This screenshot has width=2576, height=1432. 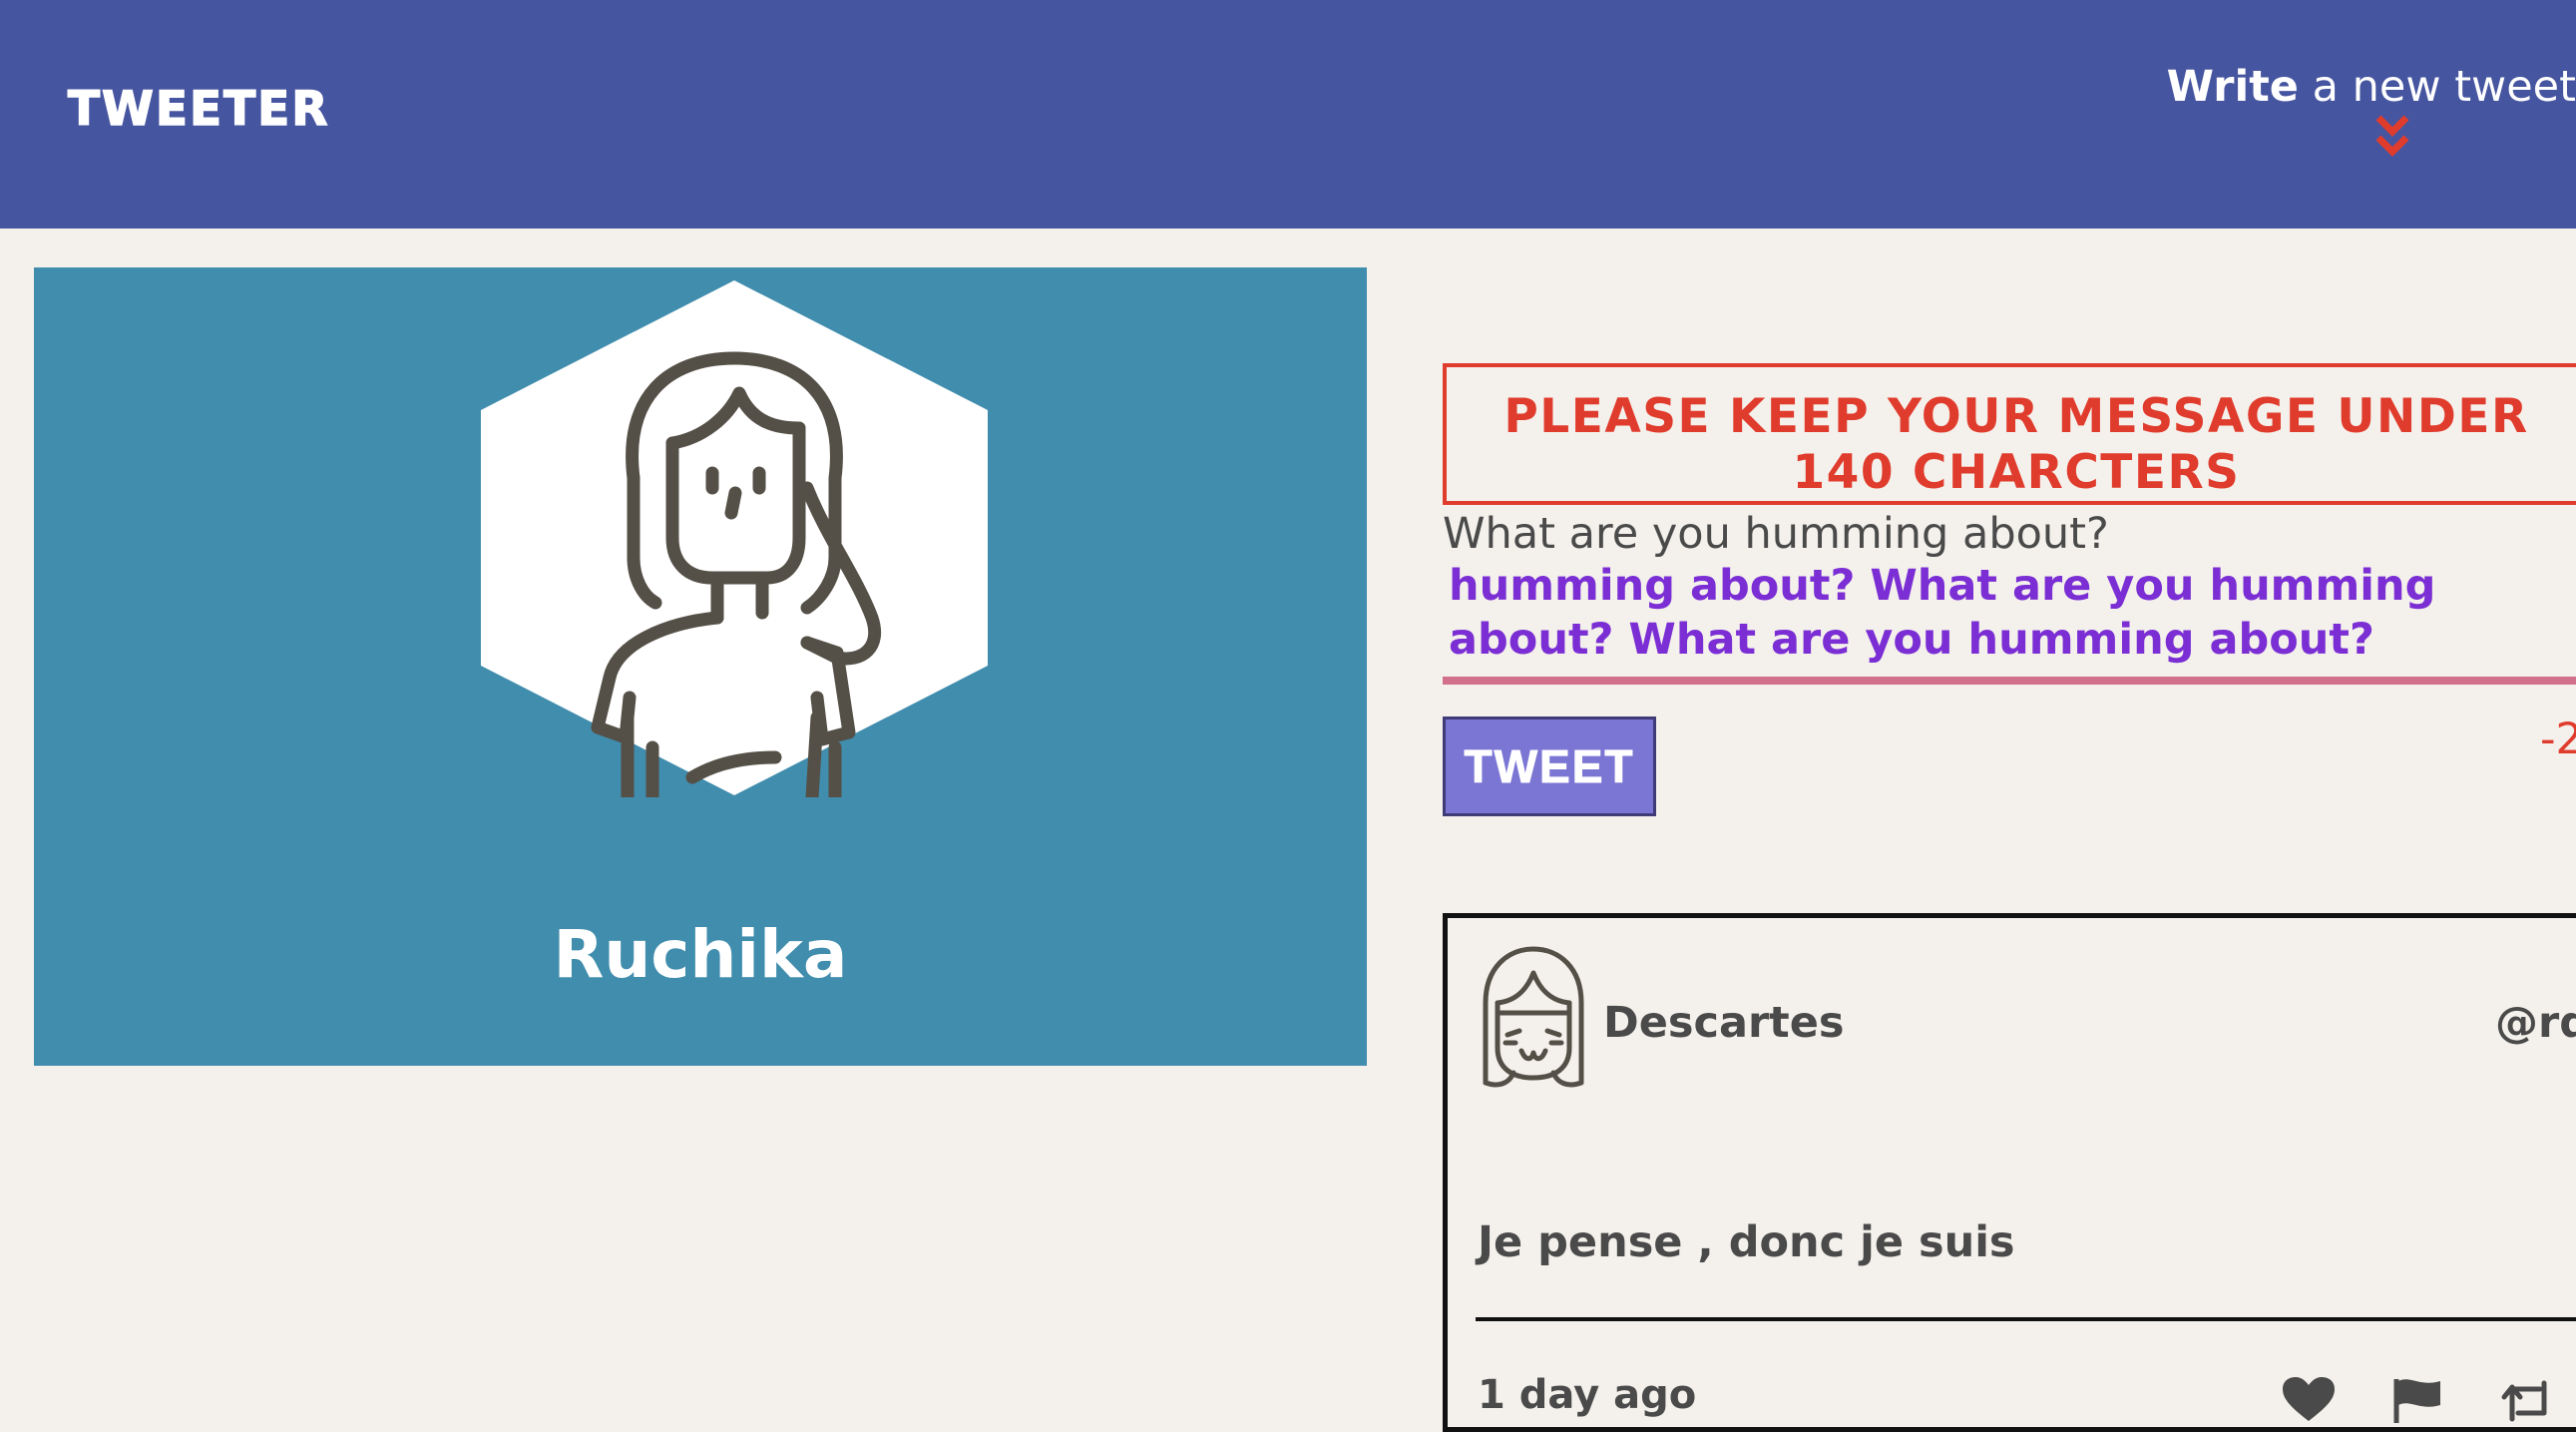 I want to click on write-new-tweet-toggle: Write a new tweet, so click(x=2371, y=87).